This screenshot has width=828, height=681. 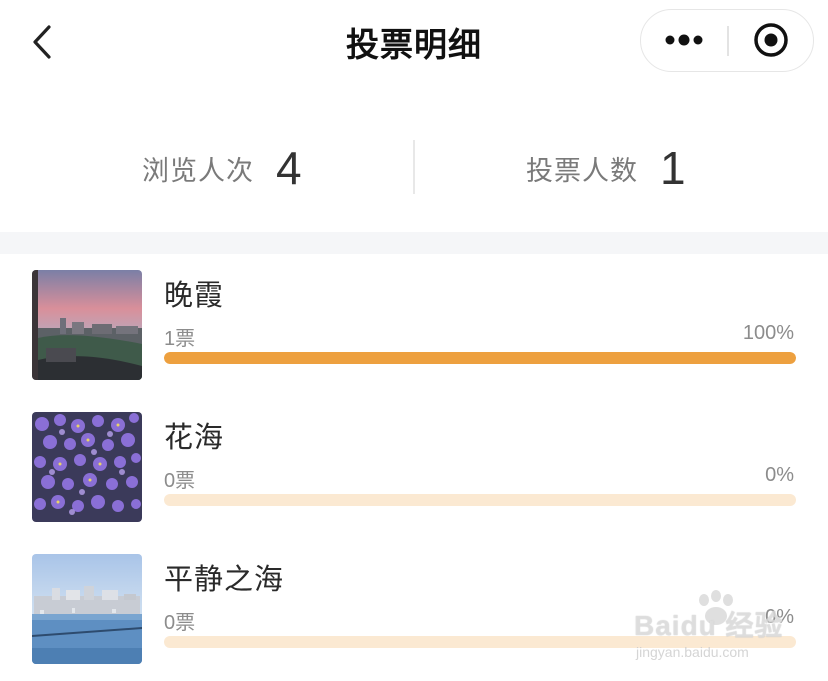 What do you see at coordinates (87, 467) in the screenshot?
I see `flower-field-photo` at bounding box center [87, 467].